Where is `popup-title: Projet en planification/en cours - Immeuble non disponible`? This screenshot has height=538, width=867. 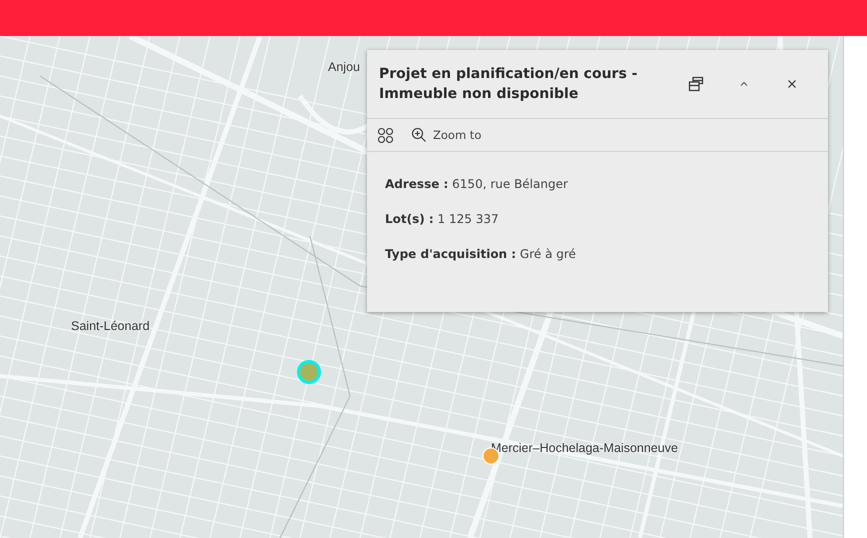
popup-title: Projet en planification/en cours - Immeuble non disponible is located at coordinates (508, 84).